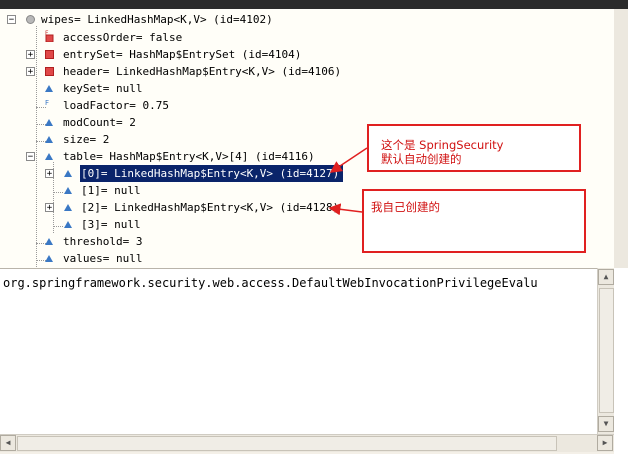 Image resolution: width=628 pixels, height=454 pixels. Describe the element at coordinates (30, 19) in the screenshot. I see `local-variable-icon` at that location.